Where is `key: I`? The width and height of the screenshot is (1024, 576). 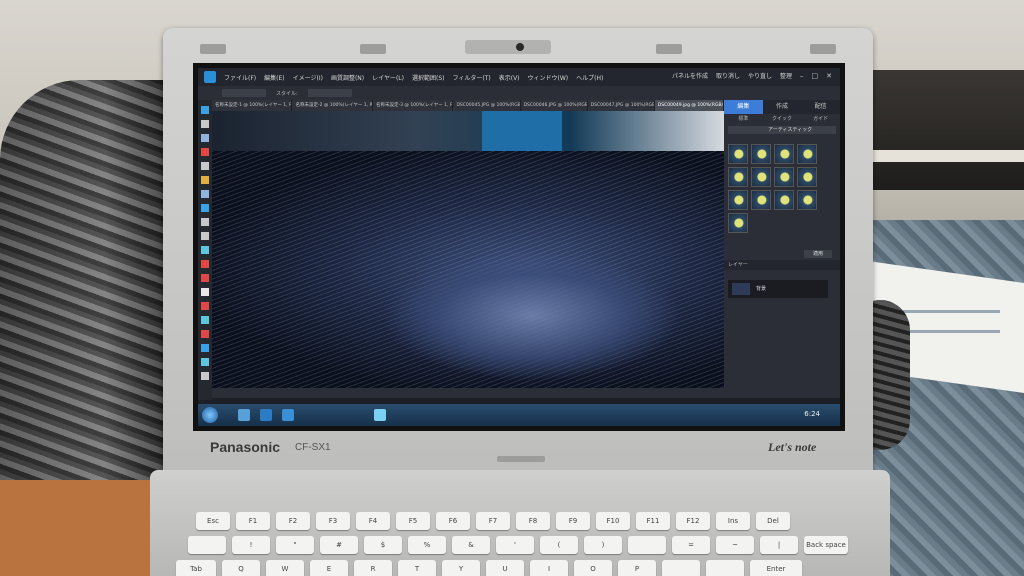
key: I is located at coordinates (549, 568).